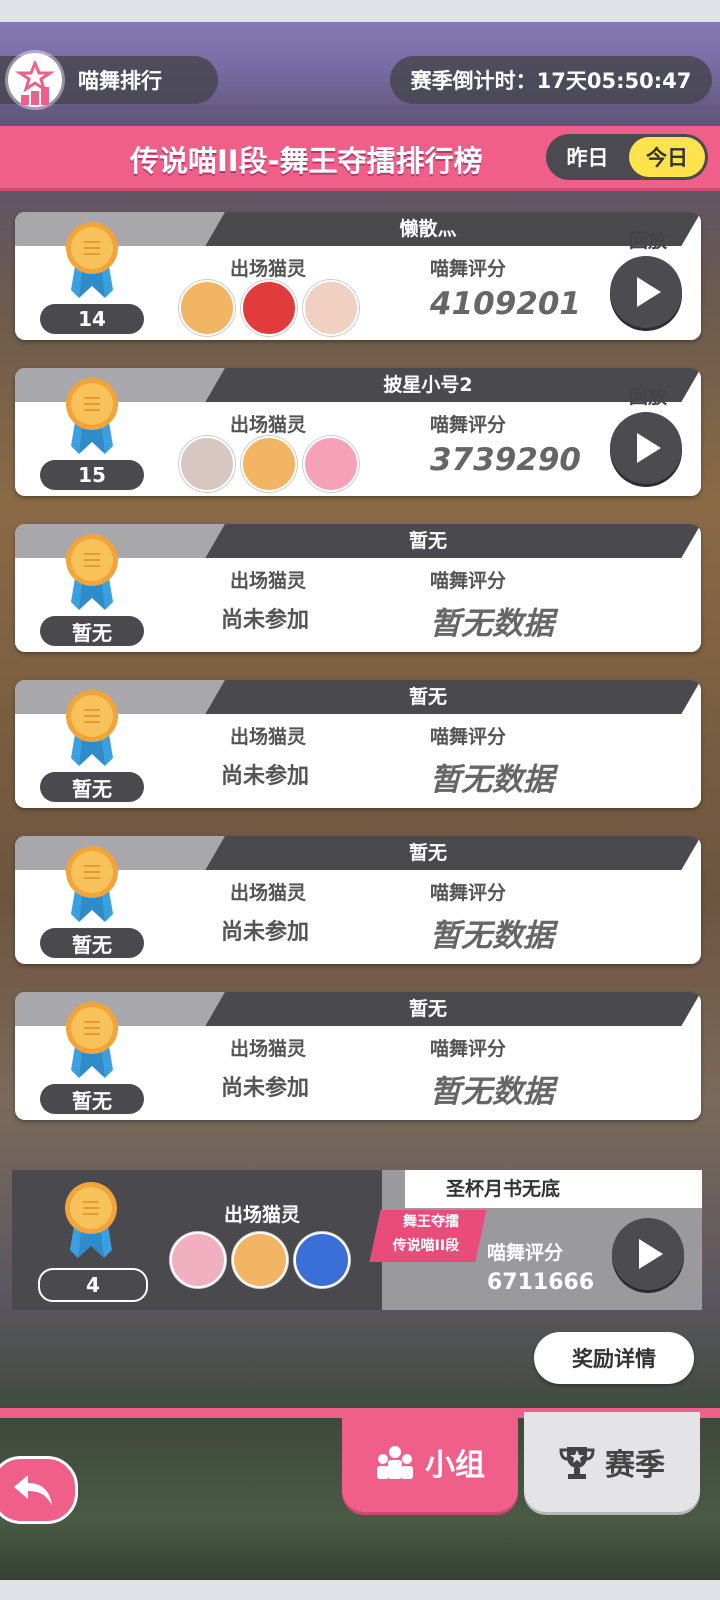 Image resolution: width=720 pixels, height=1600 pixels. Describe the element at coordinates (360, 11) in the screenshot. I see `status-bar` at that location.